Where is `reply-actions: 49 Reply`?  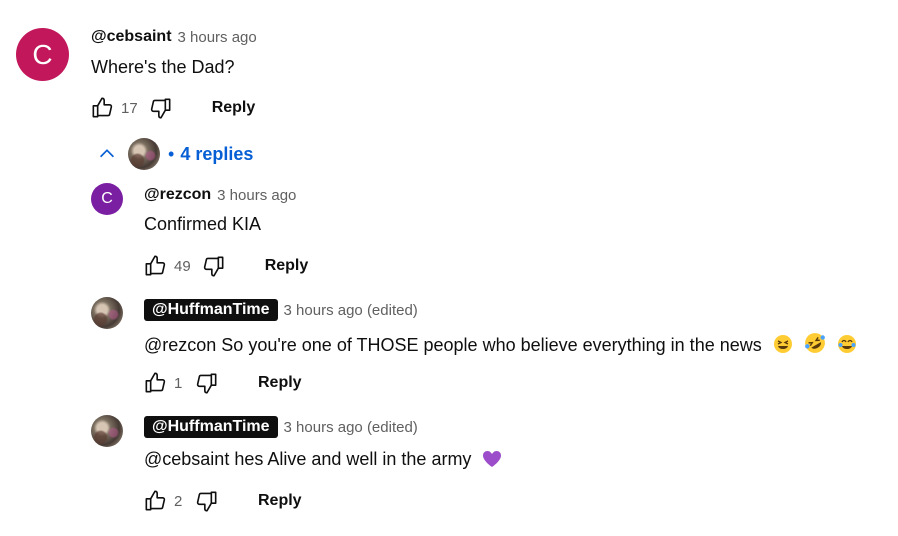 reply-actions: 49 Reply is located at coordinates (225, 266).